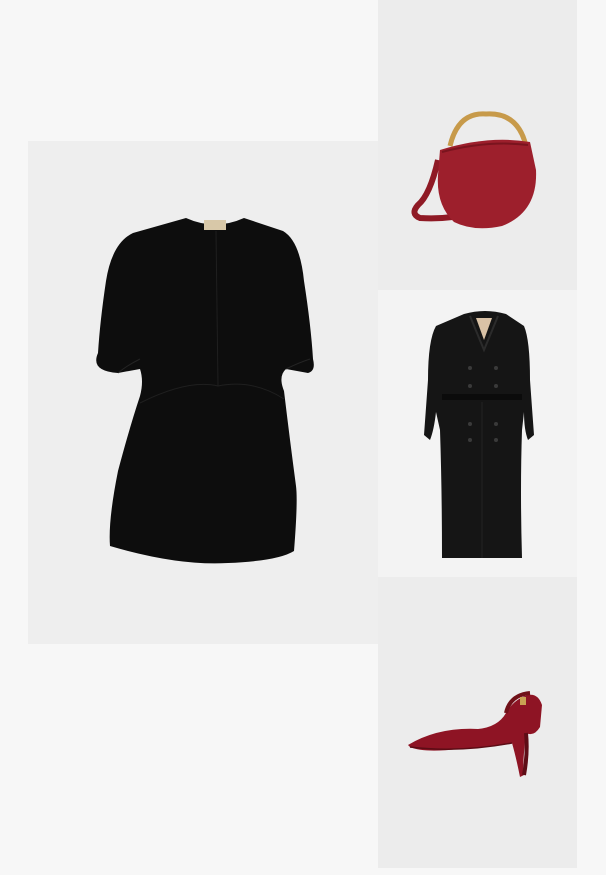  I want to click on black-trench-coat-image, so click(479, 434).